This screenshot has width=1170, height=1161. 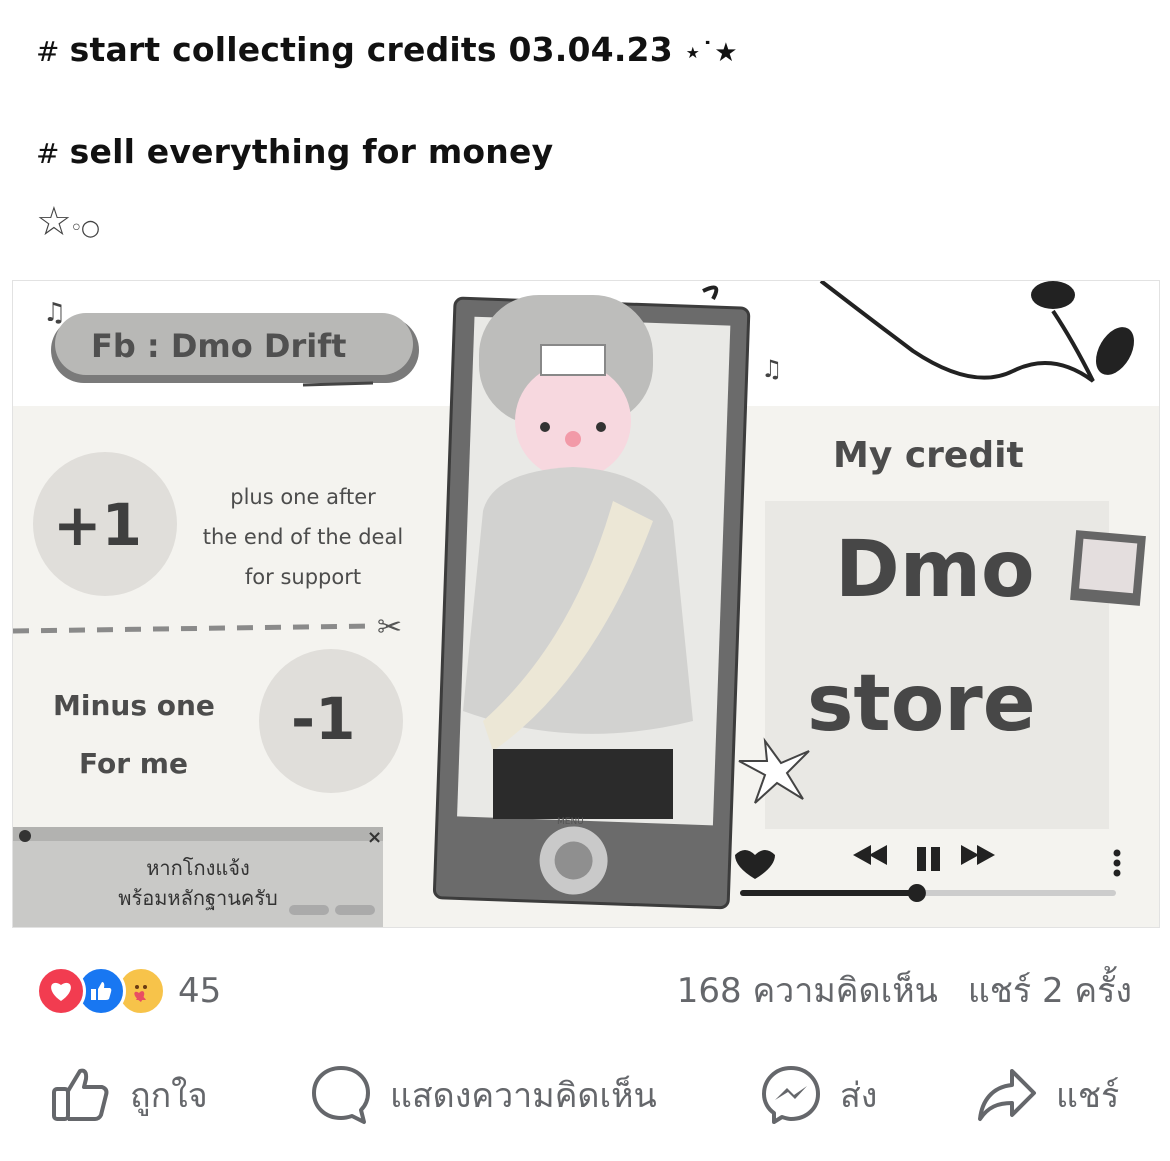 I want to click on notice-line-2: พร้อมหลักฐานครับ, so click(x=198, y=898).